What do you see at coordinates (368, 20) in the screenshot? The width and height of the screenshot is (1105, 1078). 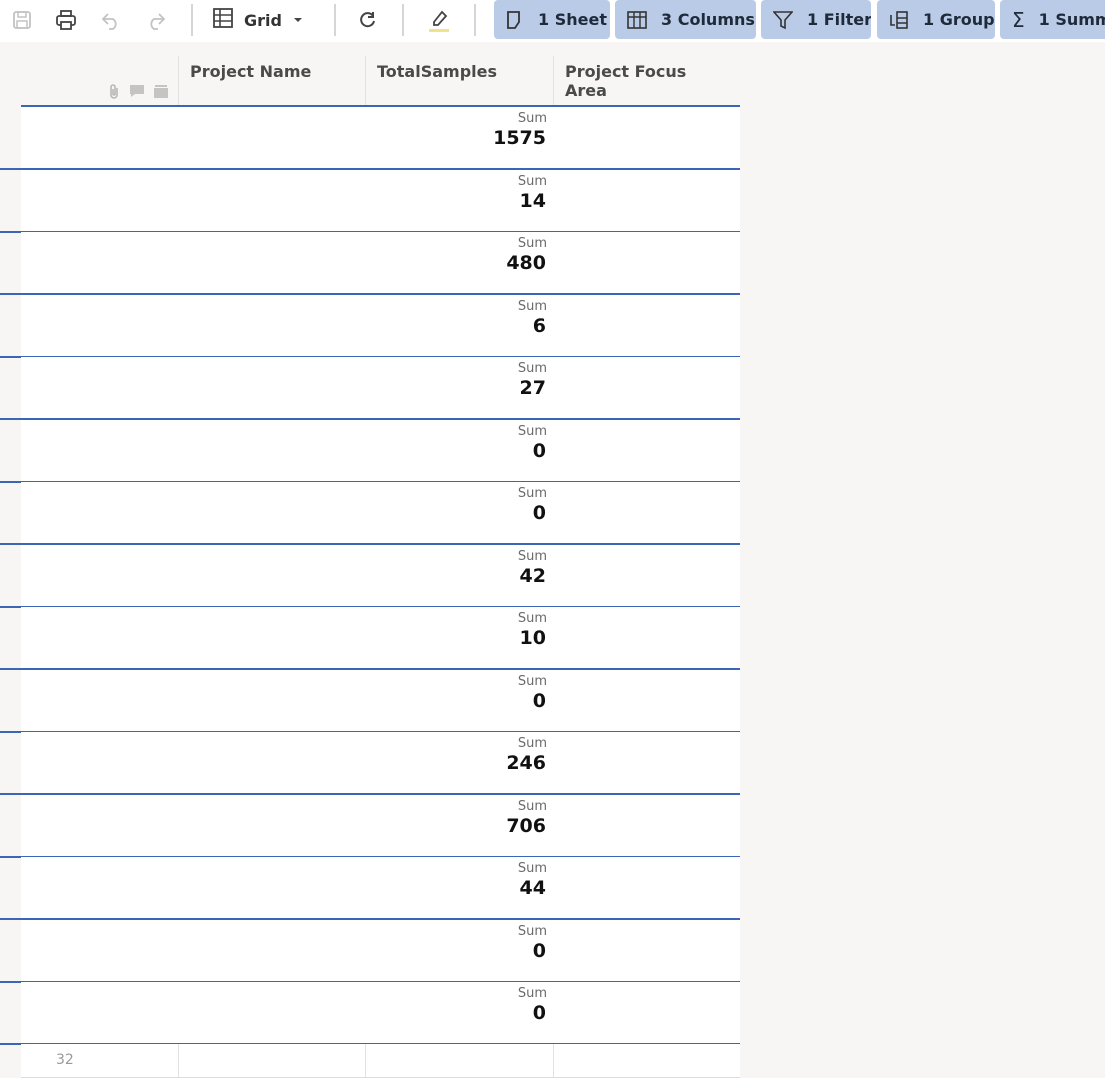 I see `refresh-icon` at bounding box center [368, 20].